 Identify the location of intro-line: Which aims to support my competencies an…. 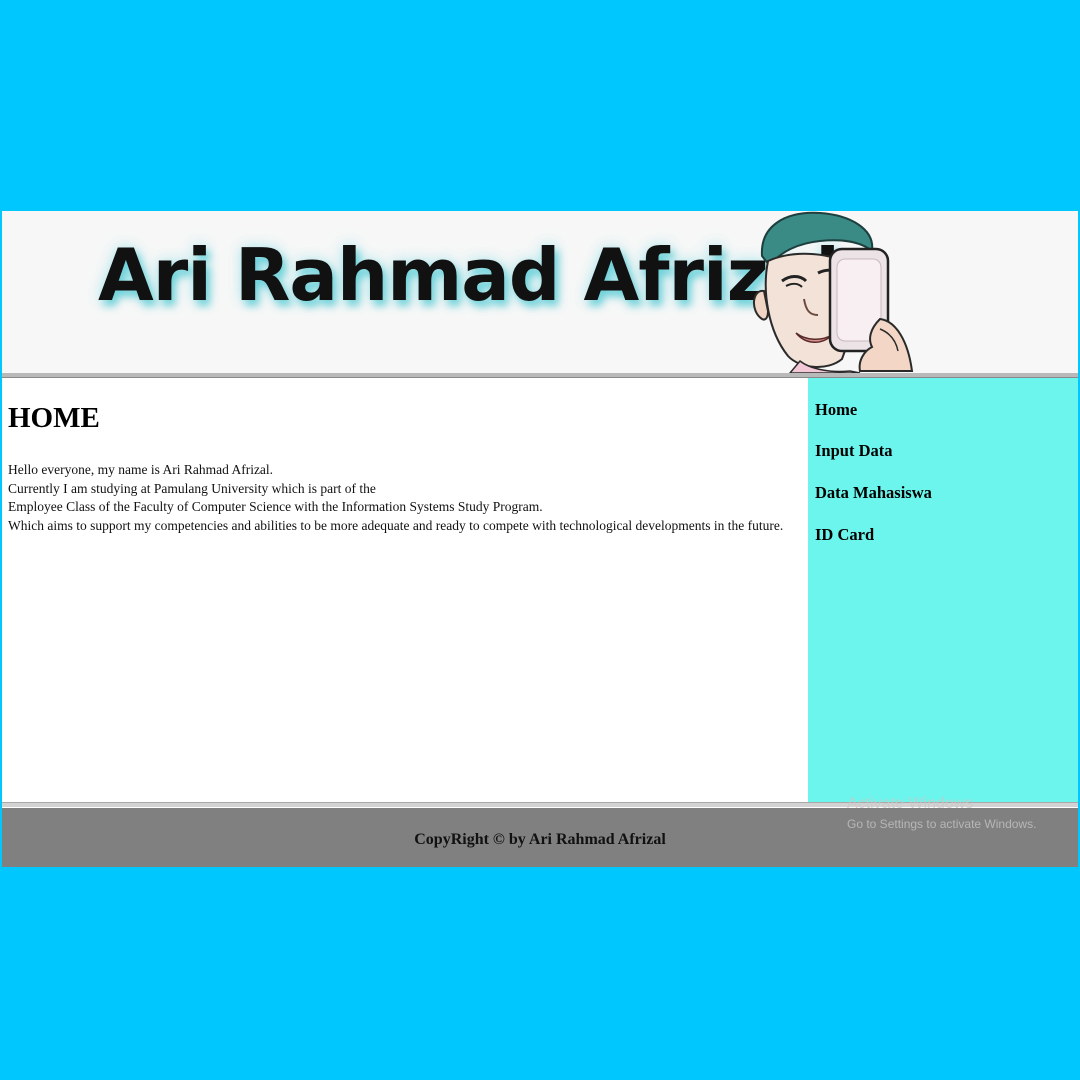
(396, 525).